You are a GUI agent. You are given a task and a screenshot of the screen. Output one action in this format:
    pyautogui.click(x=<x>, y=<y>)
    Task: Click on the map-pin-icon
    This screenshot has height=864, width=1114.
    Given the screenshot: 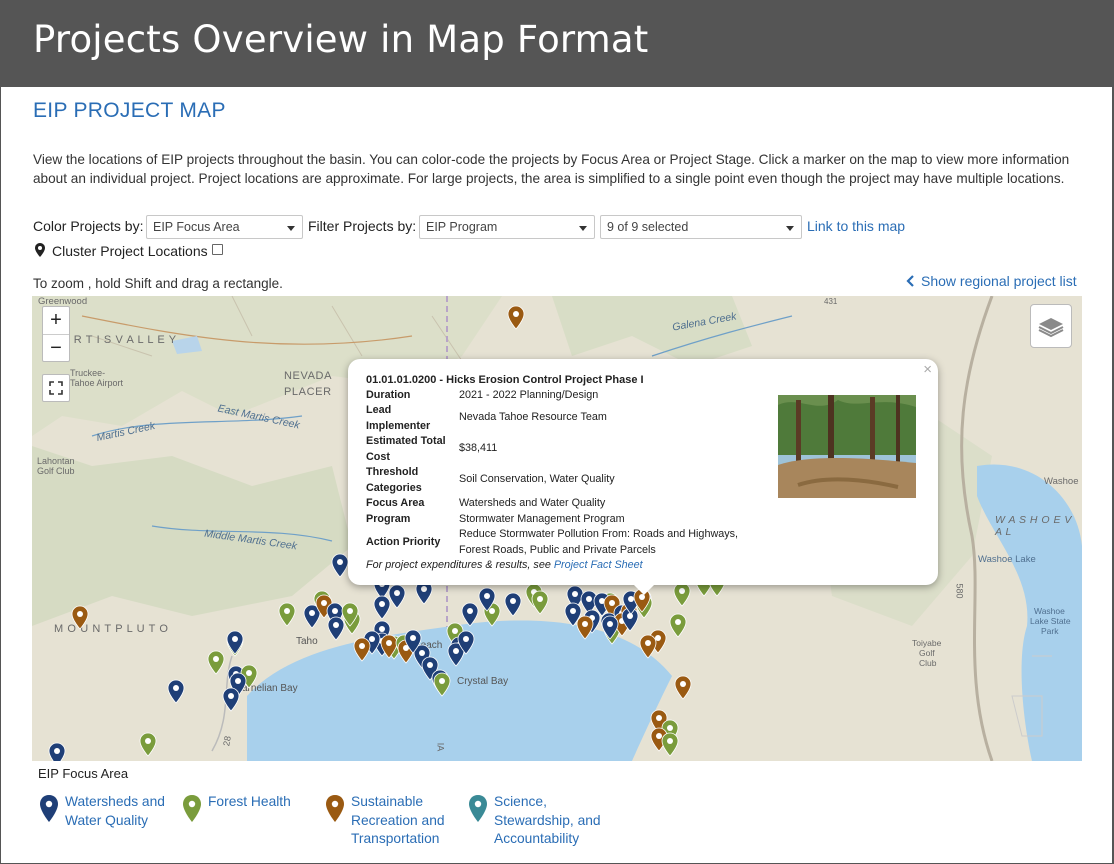 What is the action you would take?
    pyautogui.click(x=40, y=250)
    